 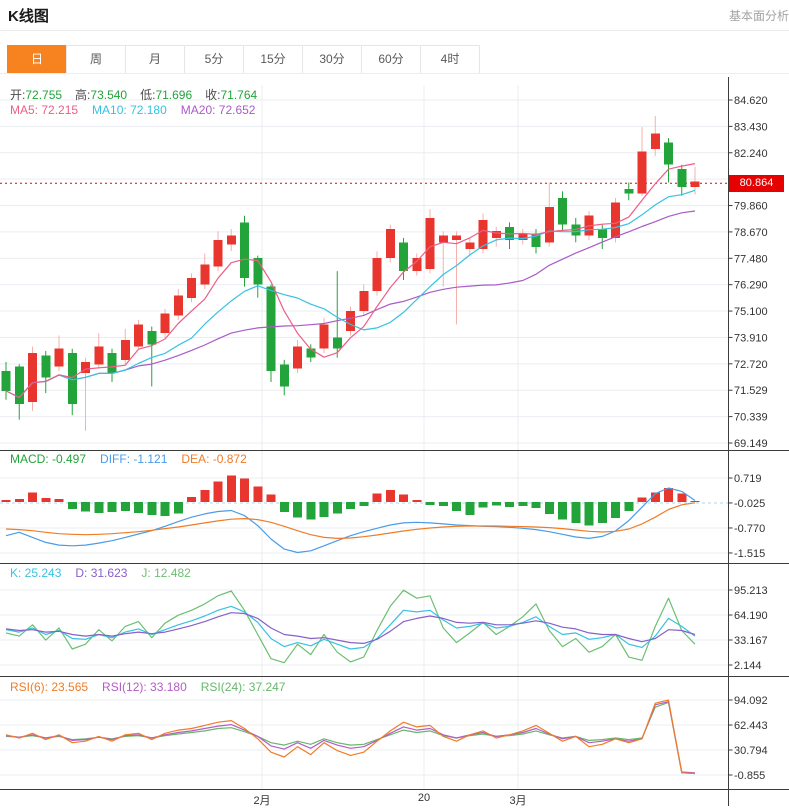 I want to click on ohlc-label: 收:, so click(x=213, y=95).